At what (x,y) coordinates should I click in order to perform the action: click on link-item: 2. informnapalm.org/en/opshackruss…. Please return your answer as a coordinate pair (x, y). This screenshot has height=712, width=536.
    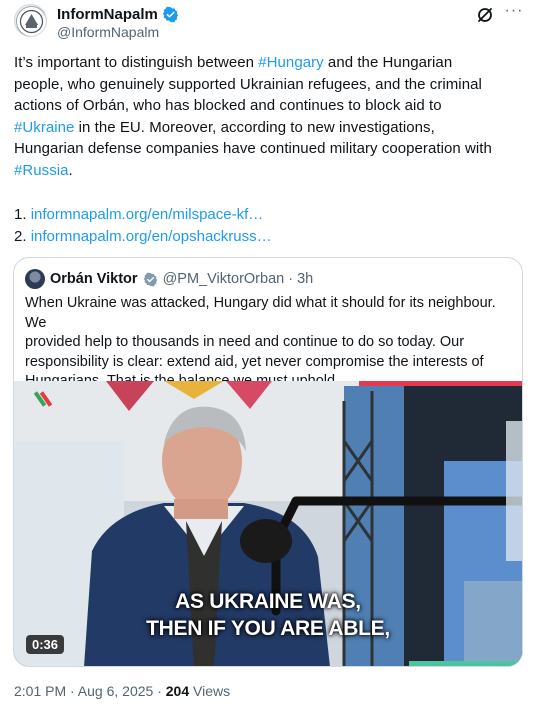
    Looking at the image, I should click on (269, 237).